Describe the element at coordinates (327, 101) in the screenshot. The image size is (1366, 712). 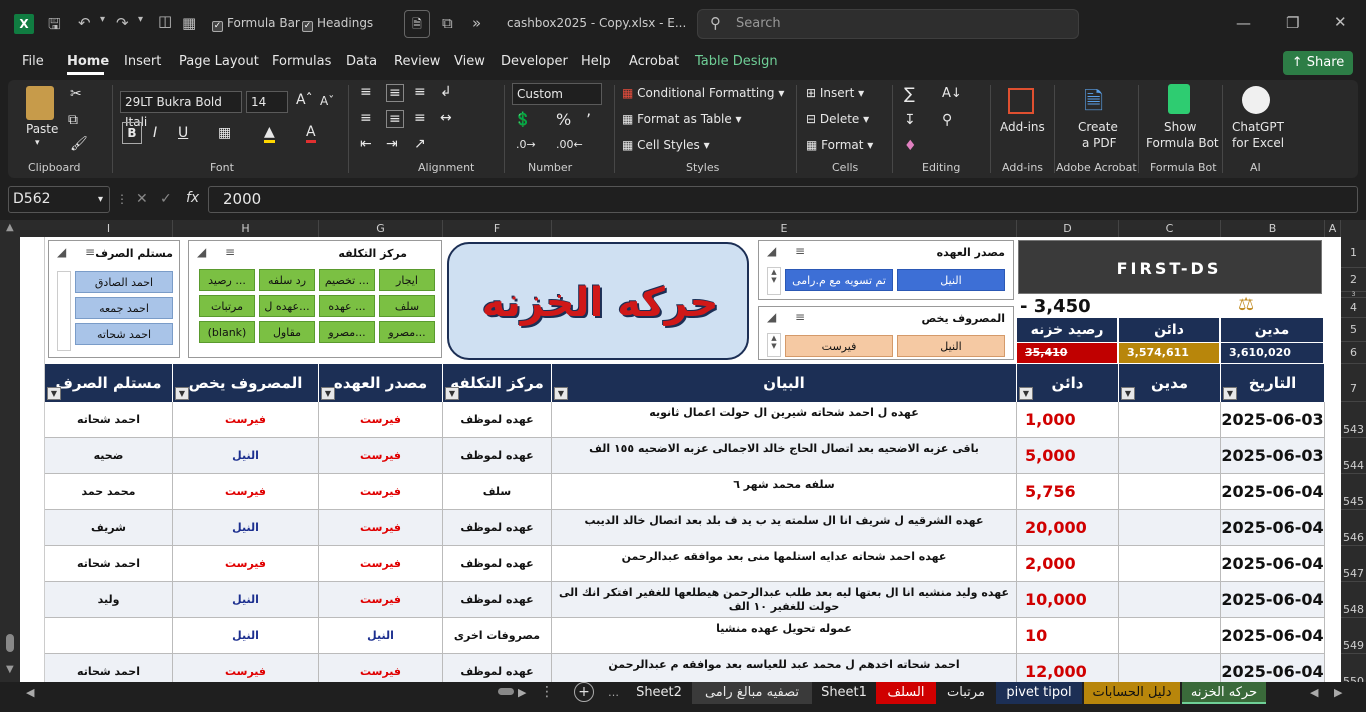
I see `decrease-font-icon: Aˇ` at that location.